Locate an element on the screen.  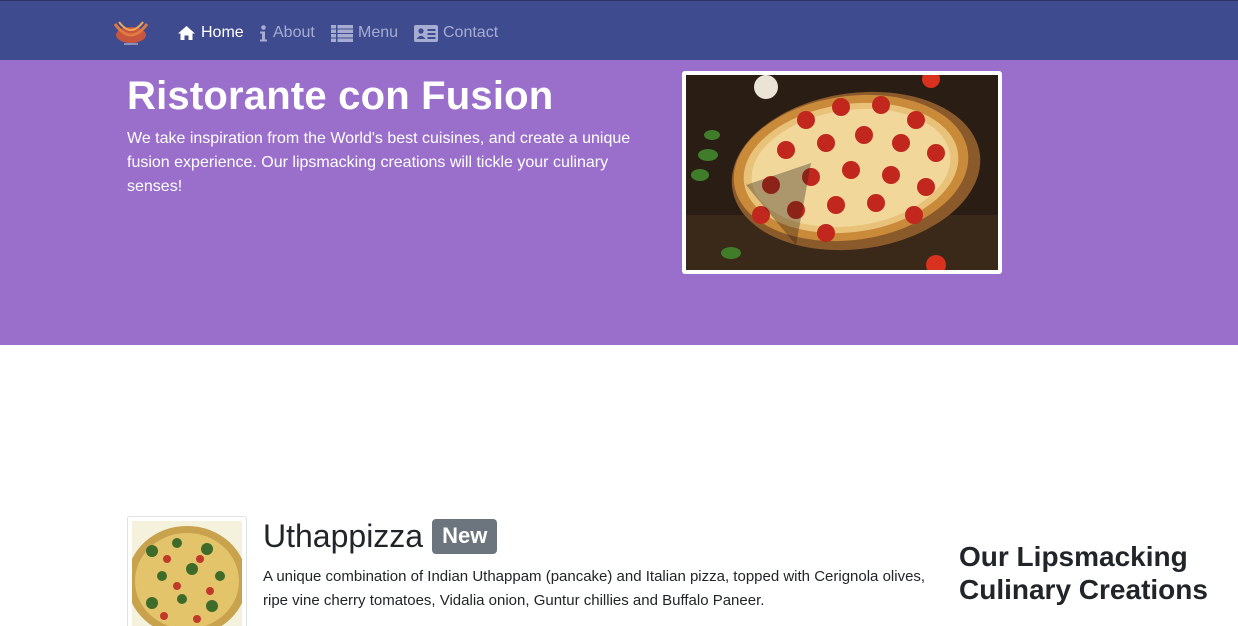
nav-about-link: About is located at coordinates (287, 33).